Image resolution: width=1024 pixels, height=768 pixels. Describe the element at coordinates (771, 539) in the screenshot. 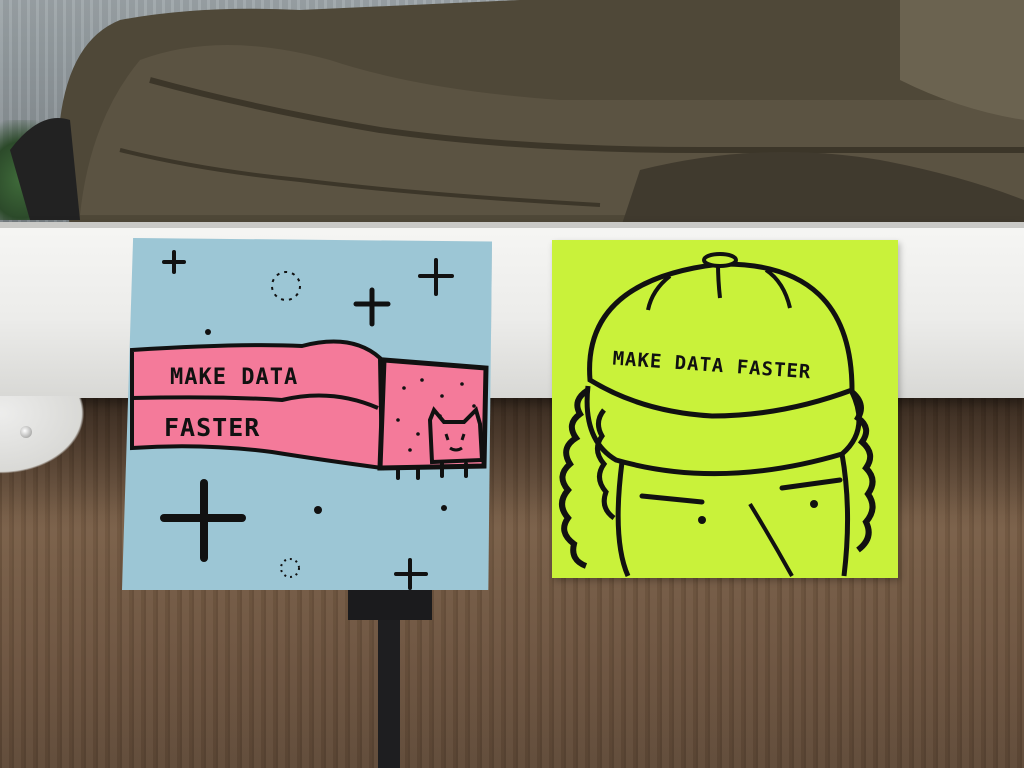

I see `nose-line` at that location.